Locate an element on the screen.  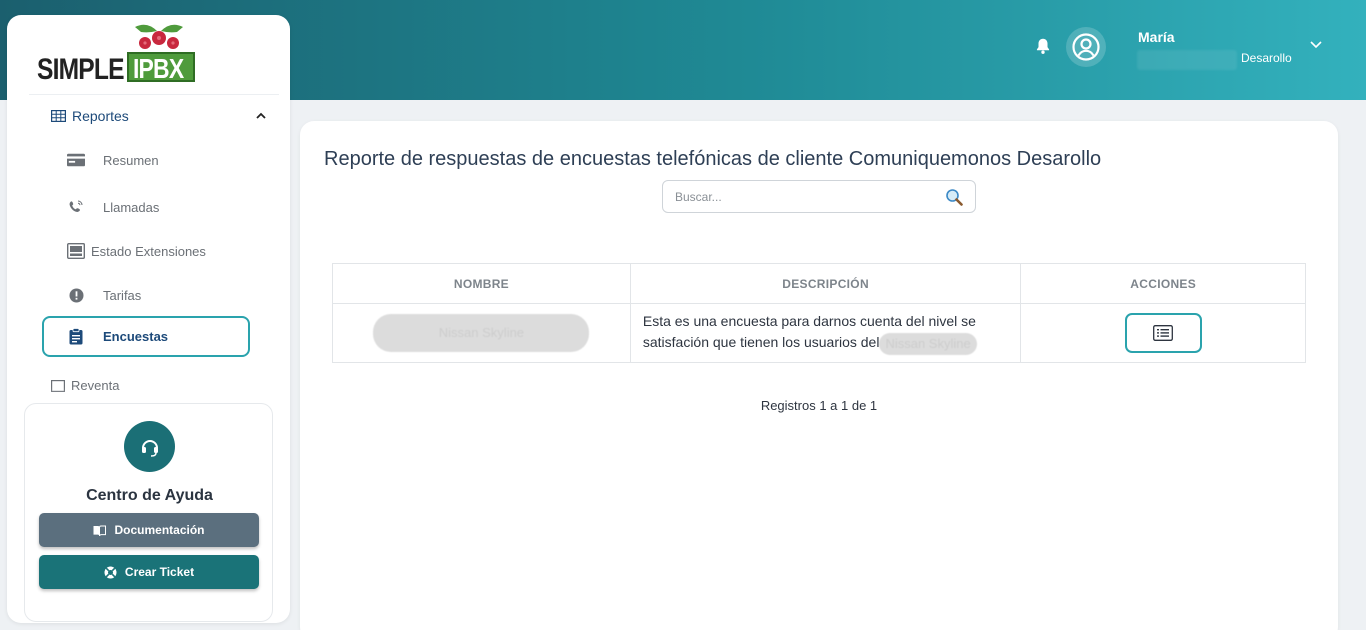
card-icon is located at coordinates (76, 160).